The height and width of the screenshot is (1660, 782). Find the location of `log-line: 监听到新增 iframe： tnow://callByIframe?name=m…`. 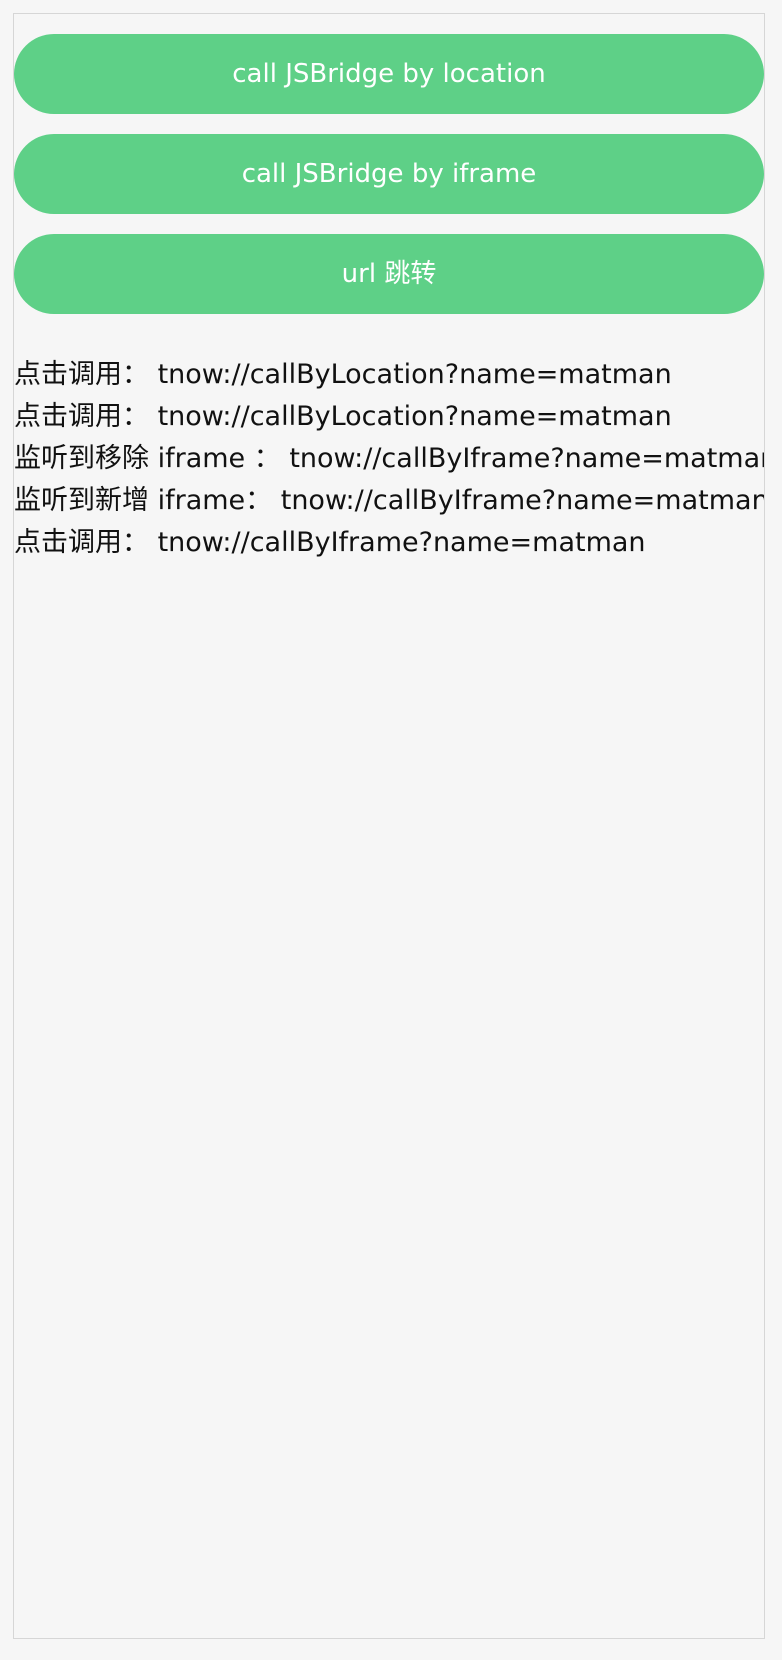

log-line: 监听到新增 iframe： tnow://callByIframe?name=m… is located at coordinates (389, 500).